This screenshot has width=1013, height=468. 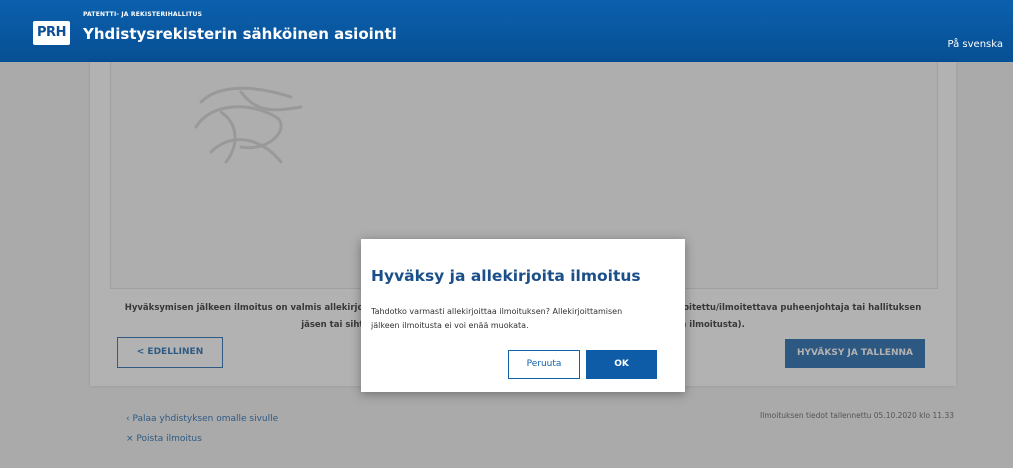 What do you see at coordinates (143, 14) in the screenshot?
I see `agency-name: PATENTTI- JA REKISTERIHALLITUS` at bounding box center [143, 14].